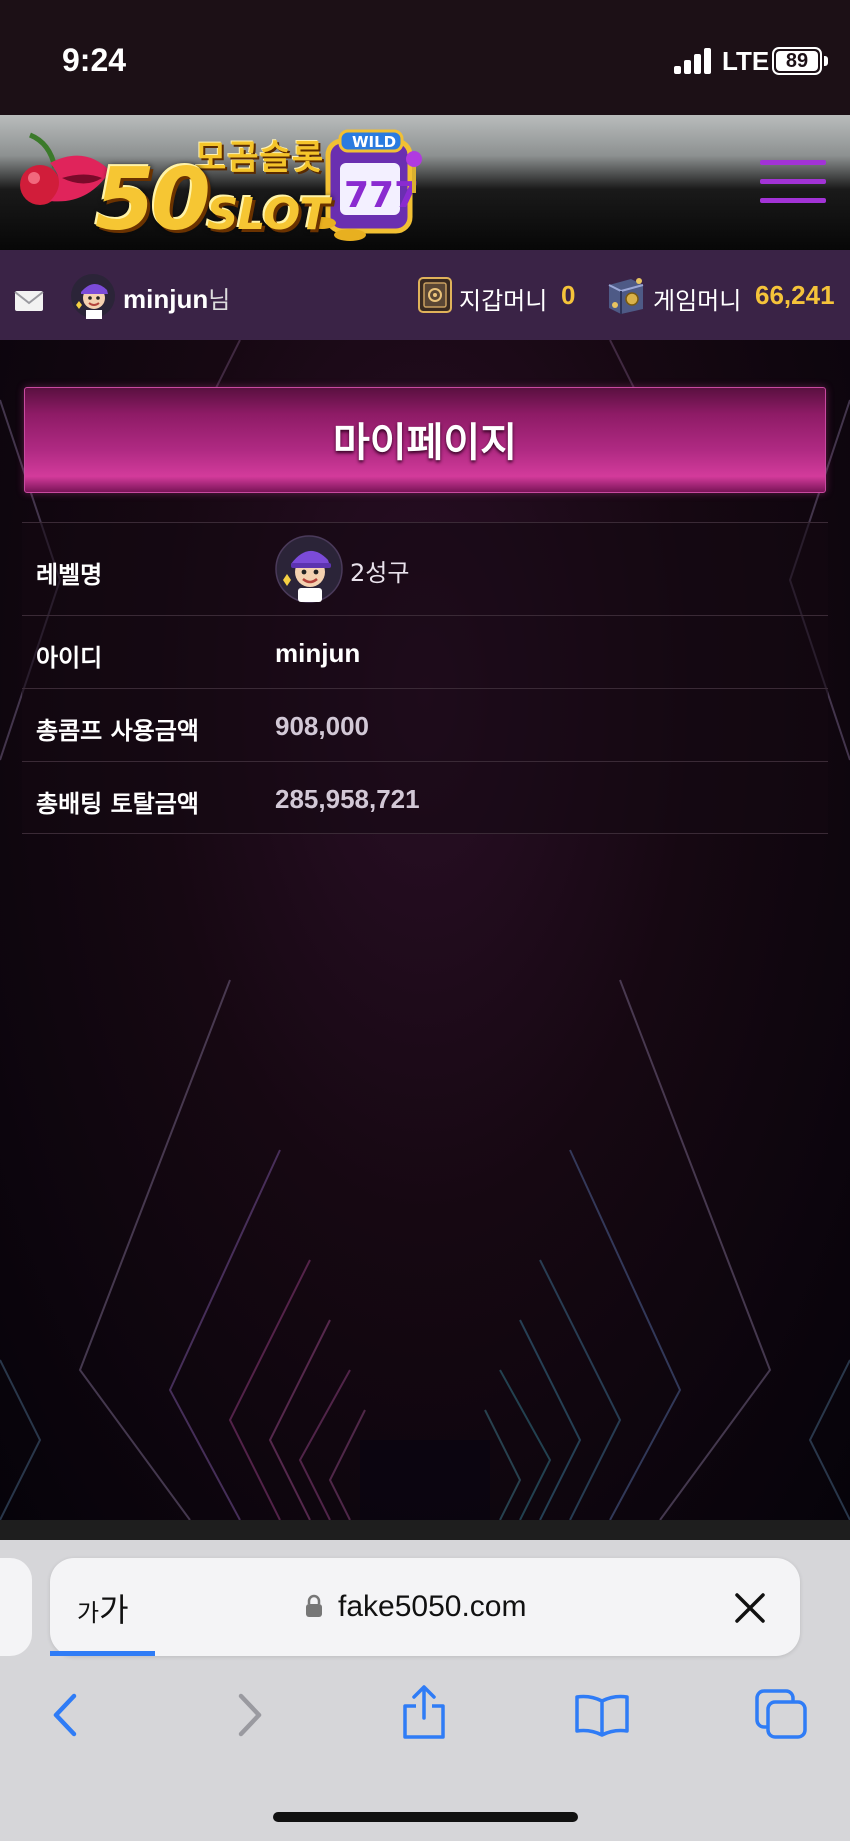 This screenshot has width=850, height=1841. I want to click on svg-text: WILD, so click(374, 142).